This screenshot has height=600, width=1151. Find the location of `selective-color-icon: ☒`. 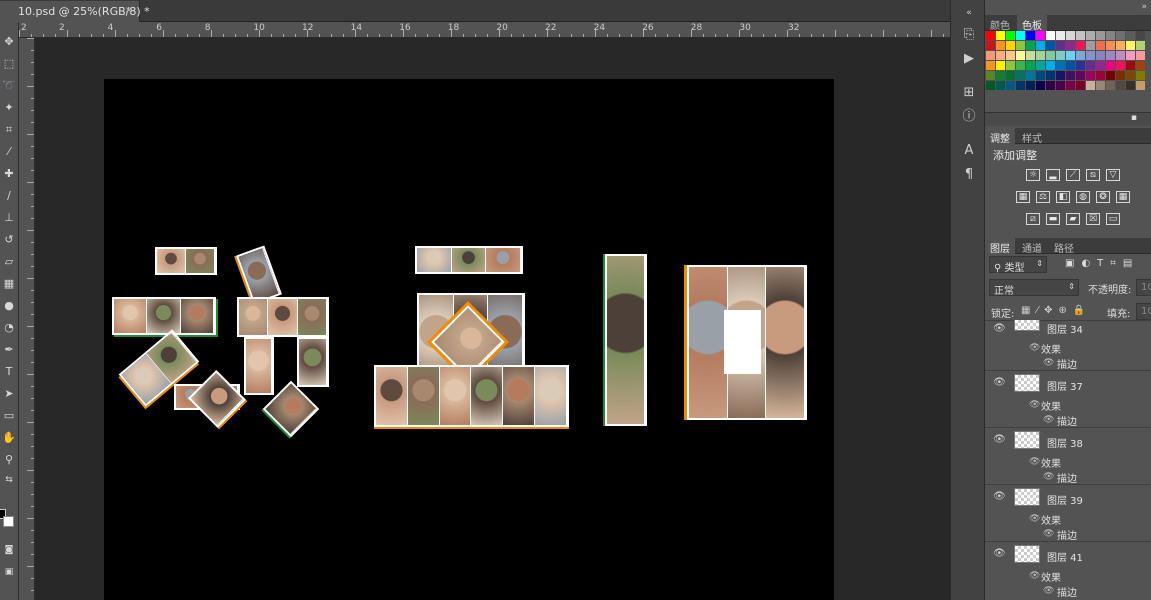

selective-color-icon: ☒ is located at coordinates (1093, 219).